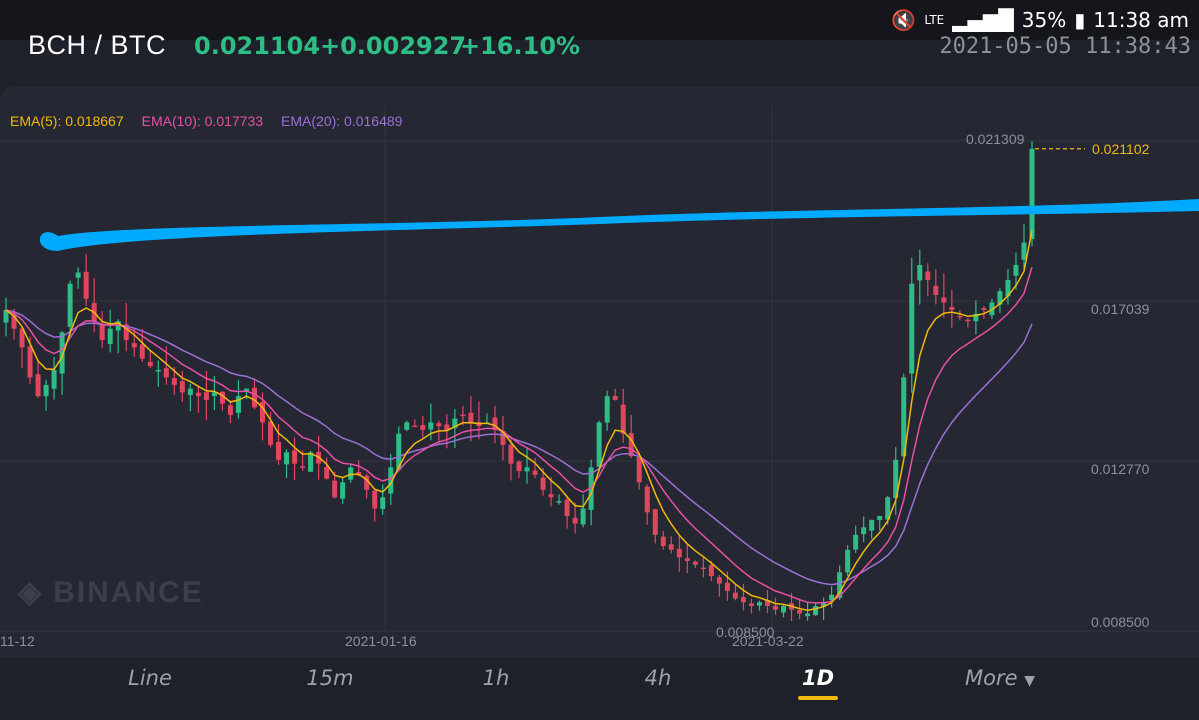 This screenshot has width=1199, height=720. What do you see at coordinates (257, 46) in the screenshot?
I see `last-price: 0.021104` at bounding box center [257, 46].